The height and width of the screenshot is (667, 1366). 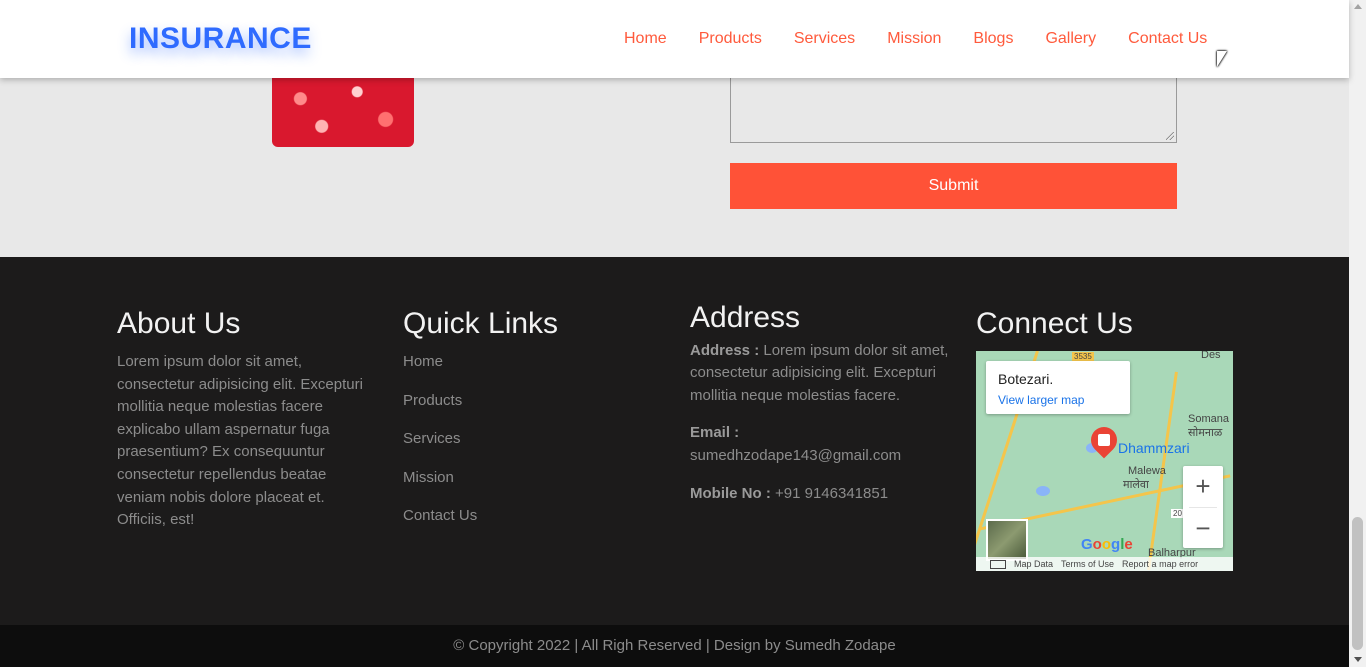 What do you see at coordinates (1136, 485) in the screenshot?
I see `map-label-malewa-hi: मालेवा` at bounding box center [1136, 485].